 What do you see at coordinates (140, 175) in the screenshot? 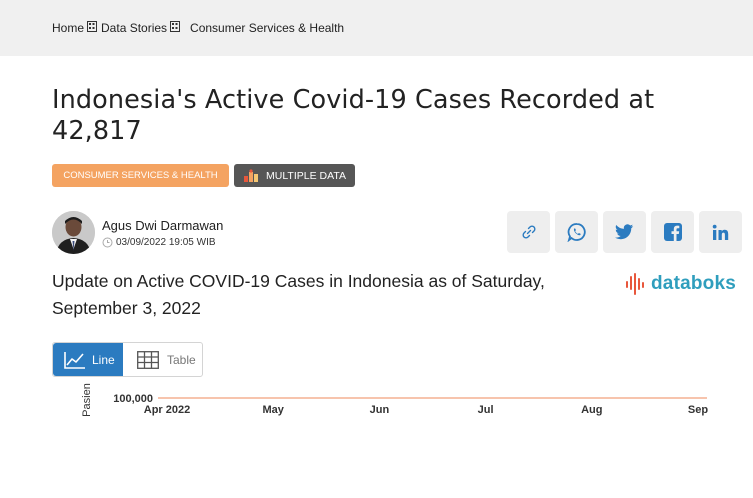
I see `category-tag: CONSUMER SERVICES & HEALTH` at bounding box center [140, 175].